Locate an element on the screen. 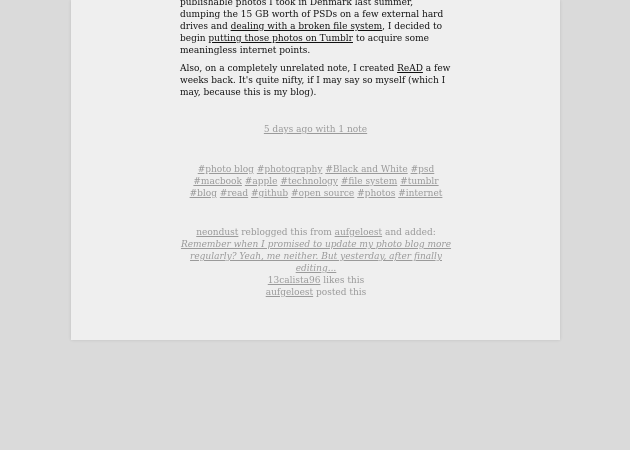 This screenshot has width=630, height=450. post-meta: 5 days ago with 1 note is located at coordinates (315, 130).